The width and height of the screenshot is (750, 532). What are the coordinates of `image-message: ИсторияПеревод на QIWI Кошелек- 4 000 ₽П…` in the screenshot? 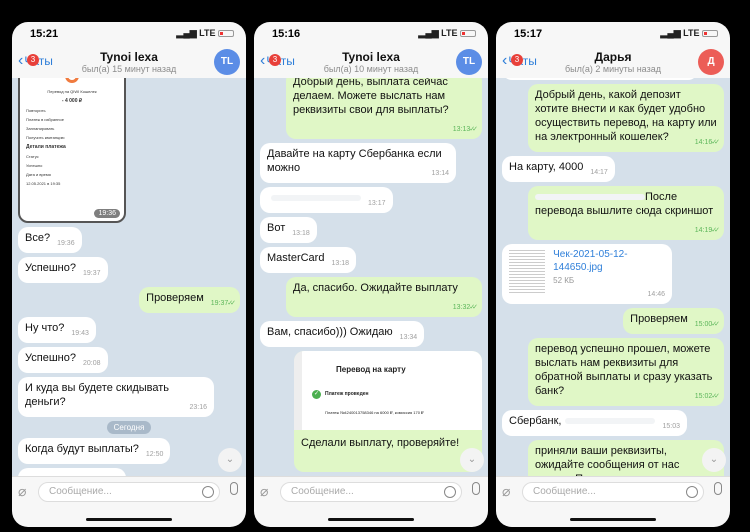 It's located at (72, 150).